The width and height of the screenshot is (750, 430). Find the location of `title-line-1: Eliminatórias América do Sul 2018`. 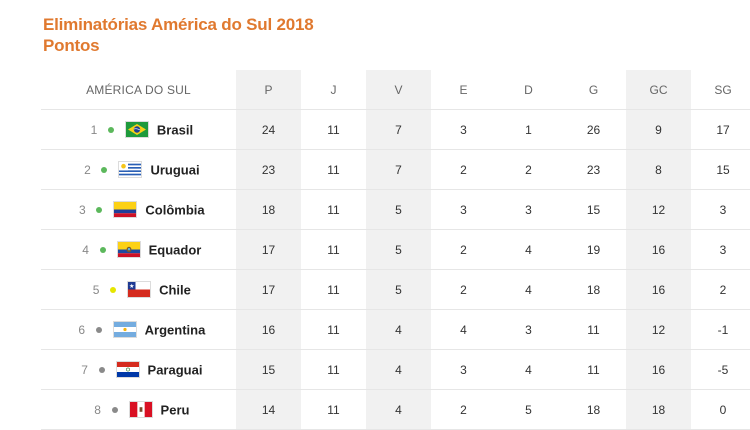

title-line-1: Eliminatórias América do Sul 2018 is located at coordinates (178, 24).